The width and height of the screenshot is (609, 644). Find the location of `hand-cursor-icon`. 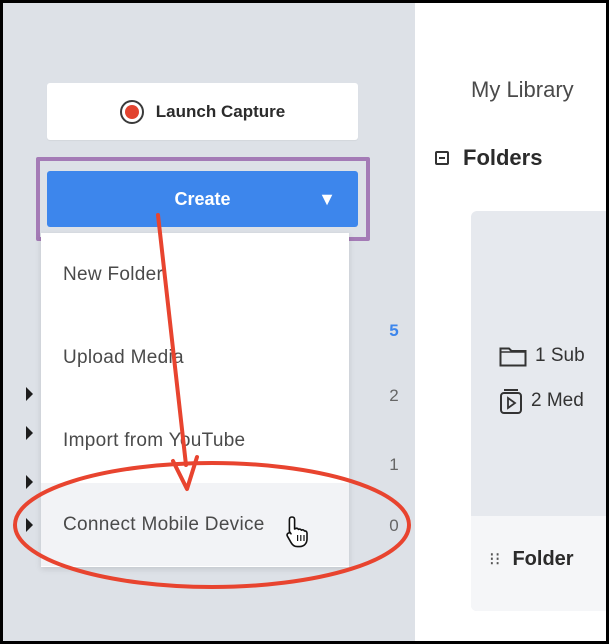

hand-cursor-icon is located at coordinates (297, 532).